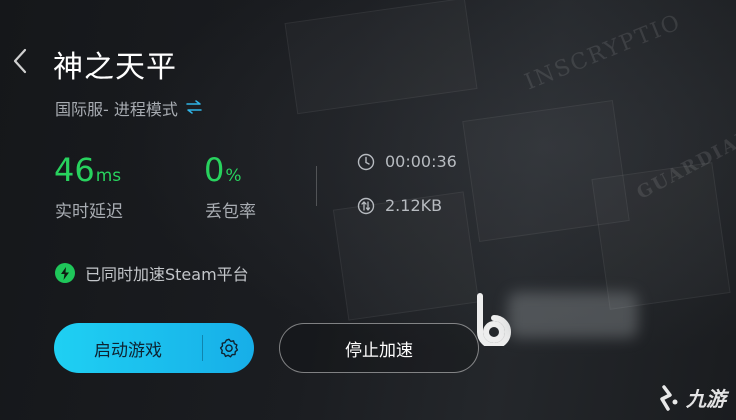 Image resolution: width=736 pixels, height=420 pixels. I want to click on gear-icon, so click(228, 348).